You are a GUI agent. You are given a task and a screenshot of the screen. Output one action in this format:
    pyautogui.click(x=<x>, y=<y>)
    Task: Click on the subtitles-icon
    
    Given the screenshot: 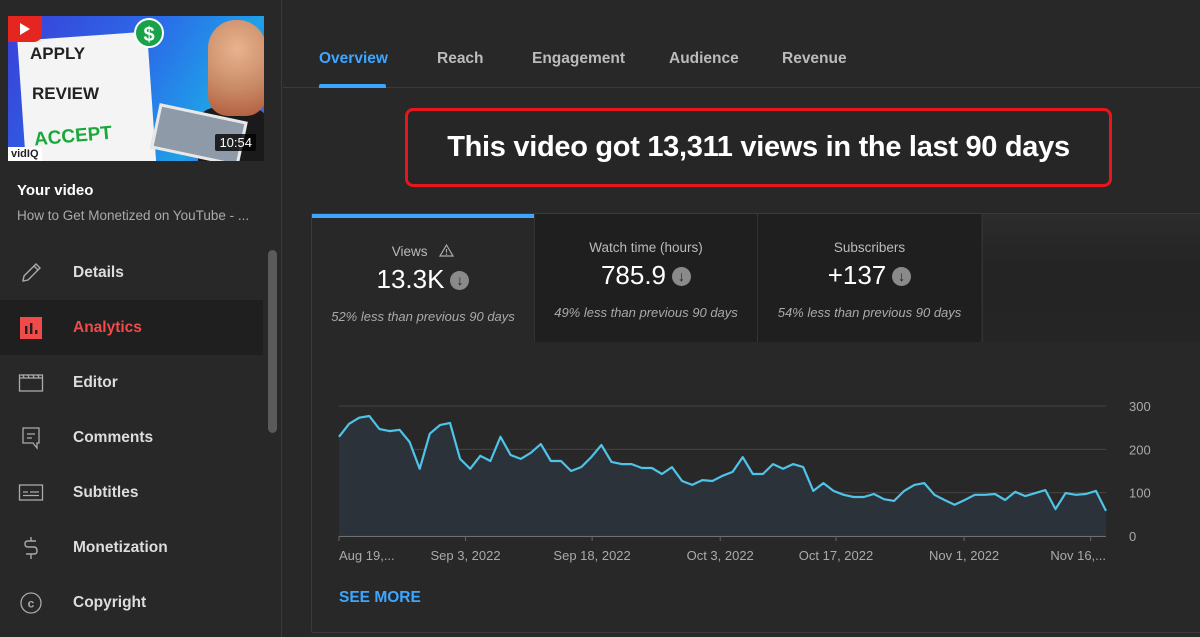 What is the action you would take?
    pyautogui.click(x=31, y=493)
    